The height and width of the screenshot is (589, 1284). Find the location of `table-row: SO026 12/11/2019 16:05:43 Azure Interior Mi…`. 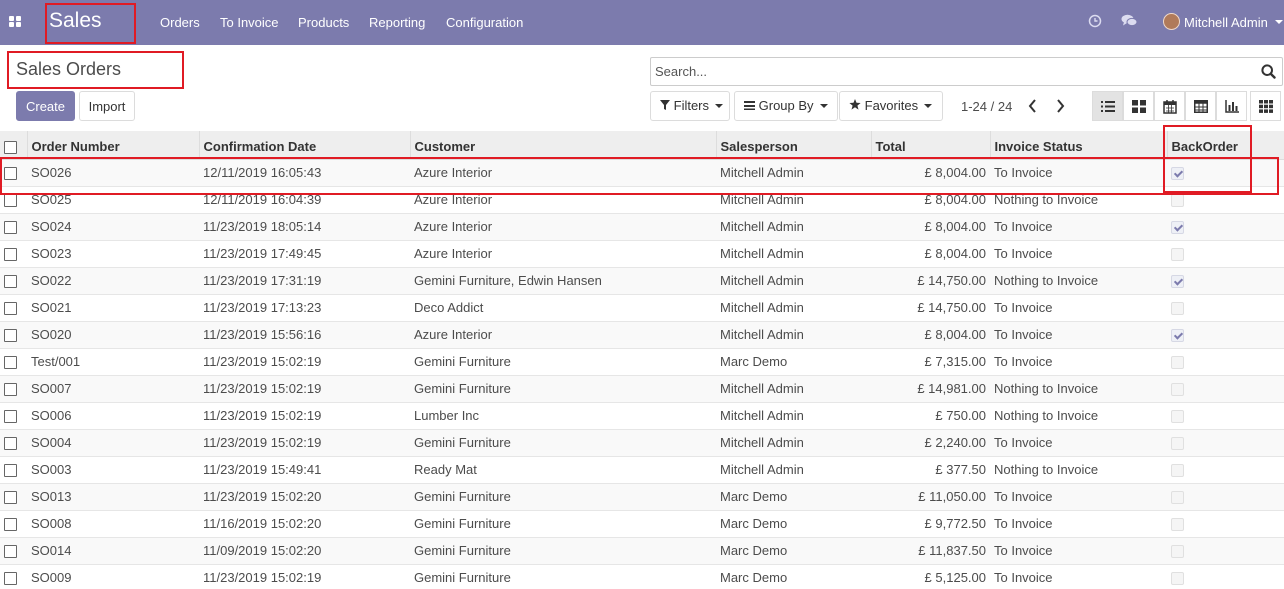

table-row: SO026 12/11/2019 16:05:43 Azure Interior Mi… is located at coordinates (642, 173).